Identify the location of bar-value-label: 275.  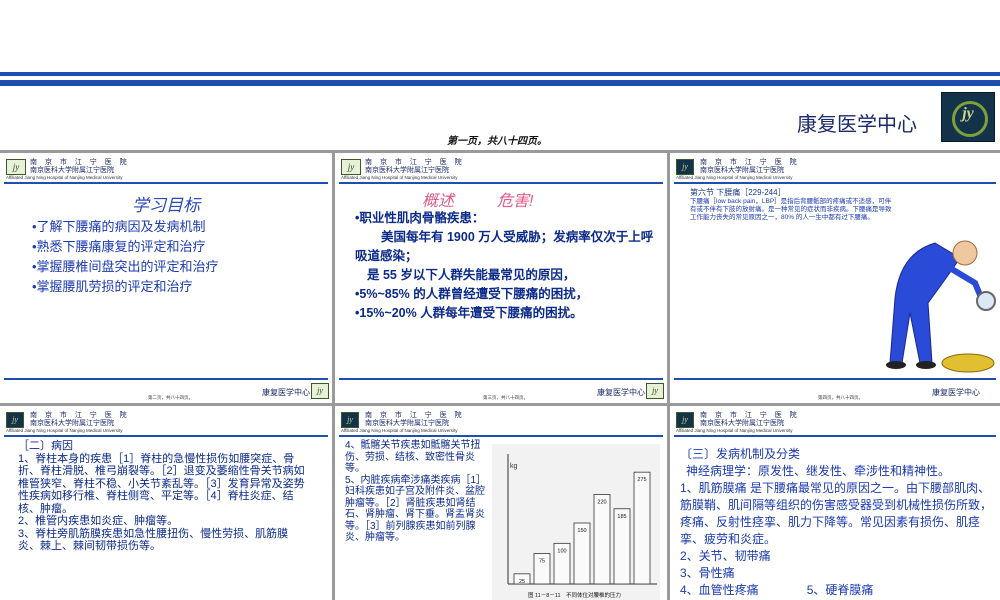
(641, 480).